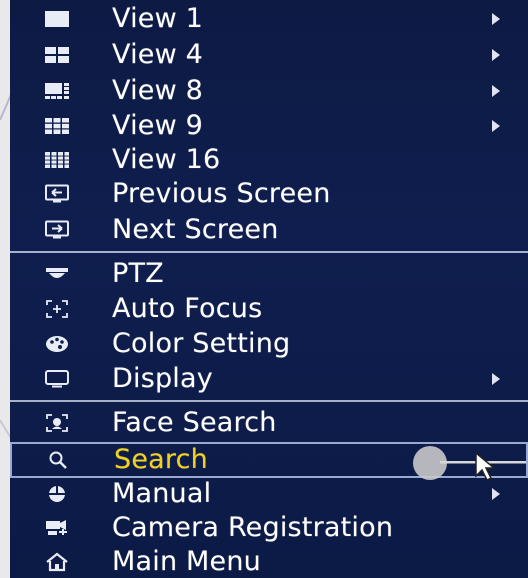 The width and height of the screenshot is (528, 578). Describe the element at coordinates (186, 561) in the screenshot. I see `menu-item-label: Main Menu` at that location.